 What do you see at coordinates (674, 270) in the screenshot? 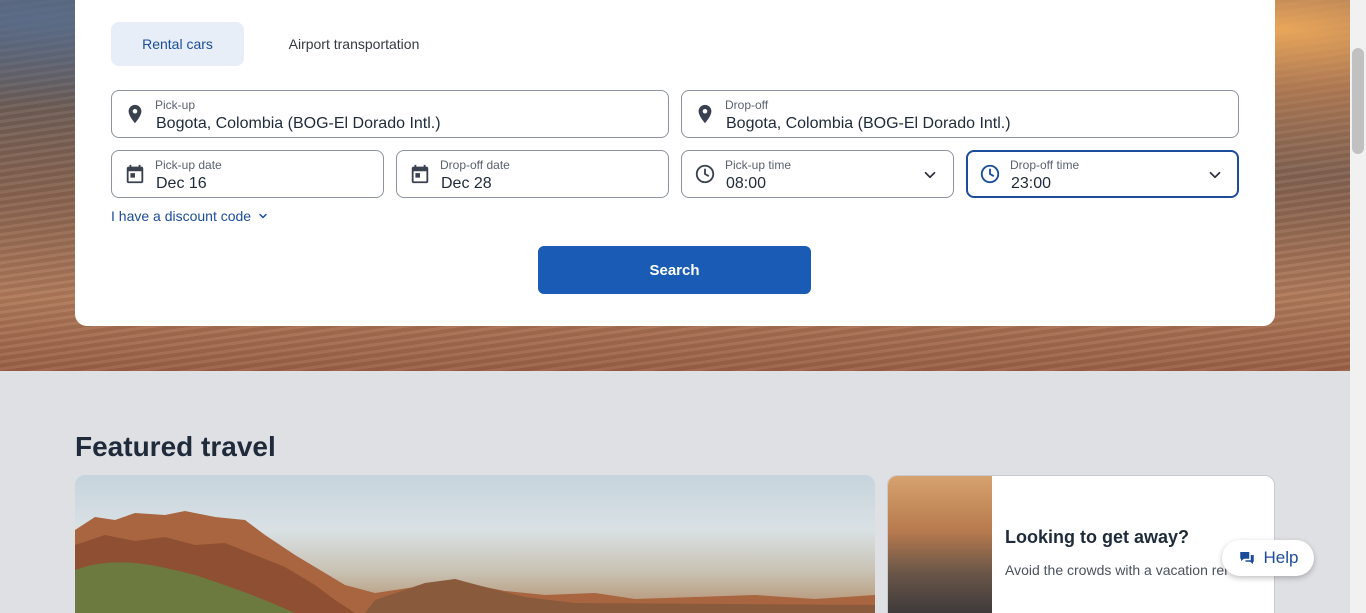
I see `search-button: Search` at bounding box center [674, 270].